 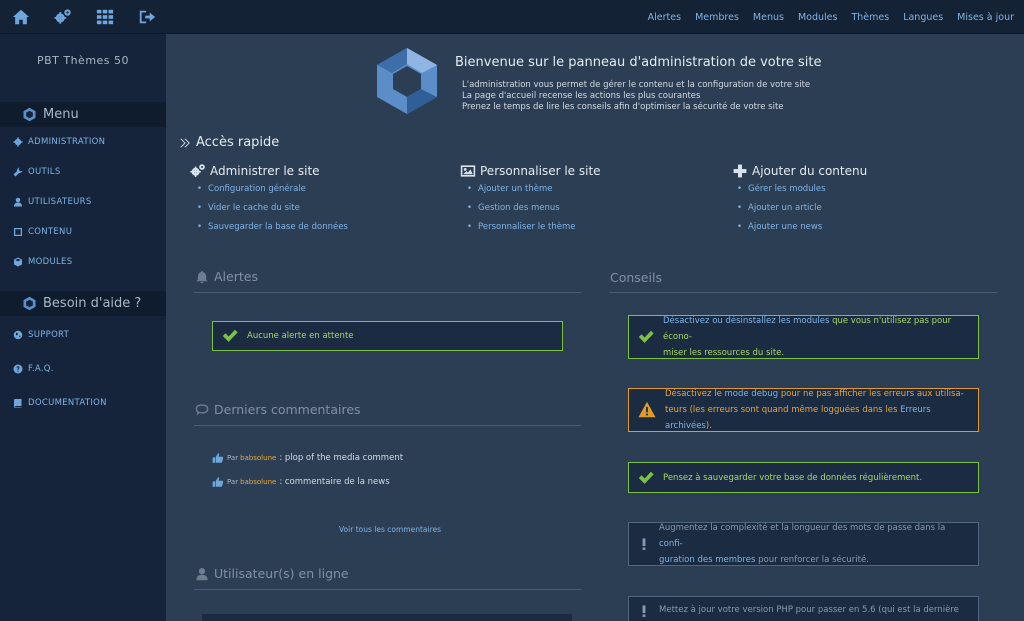 I want to click on quick-link-add-article: Ajouter un article, so click(x=779, y=208).